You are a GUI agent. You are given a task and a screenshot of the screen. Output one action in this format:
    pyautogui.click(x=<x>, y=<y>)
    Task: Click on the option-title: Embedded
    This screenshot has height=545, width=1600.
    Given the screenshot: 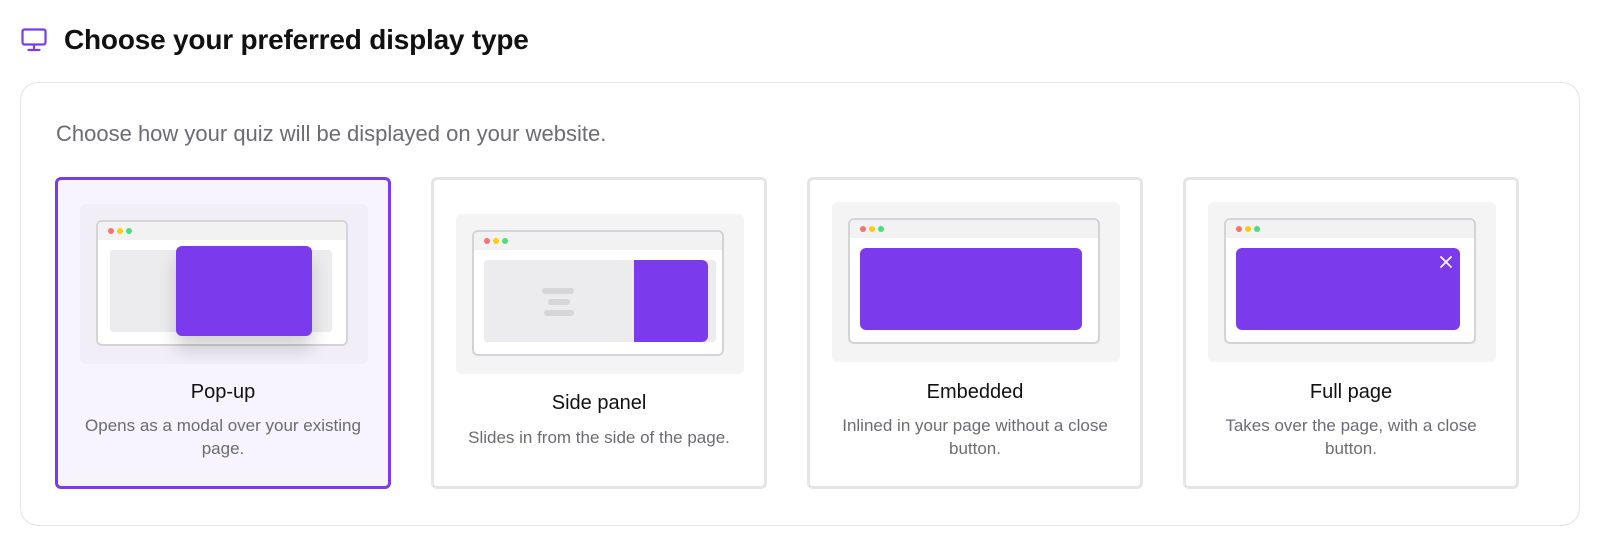 What is the action you would take?
    pyautogui.click(x=975, y=392)
    